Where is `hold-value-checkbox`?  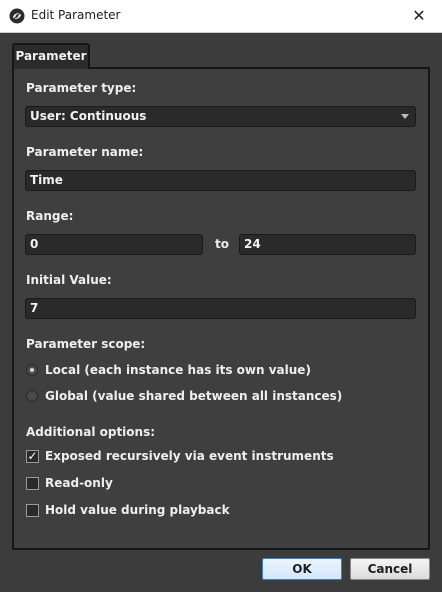
hold-value-checkbox is located at coordinates (32, 510).